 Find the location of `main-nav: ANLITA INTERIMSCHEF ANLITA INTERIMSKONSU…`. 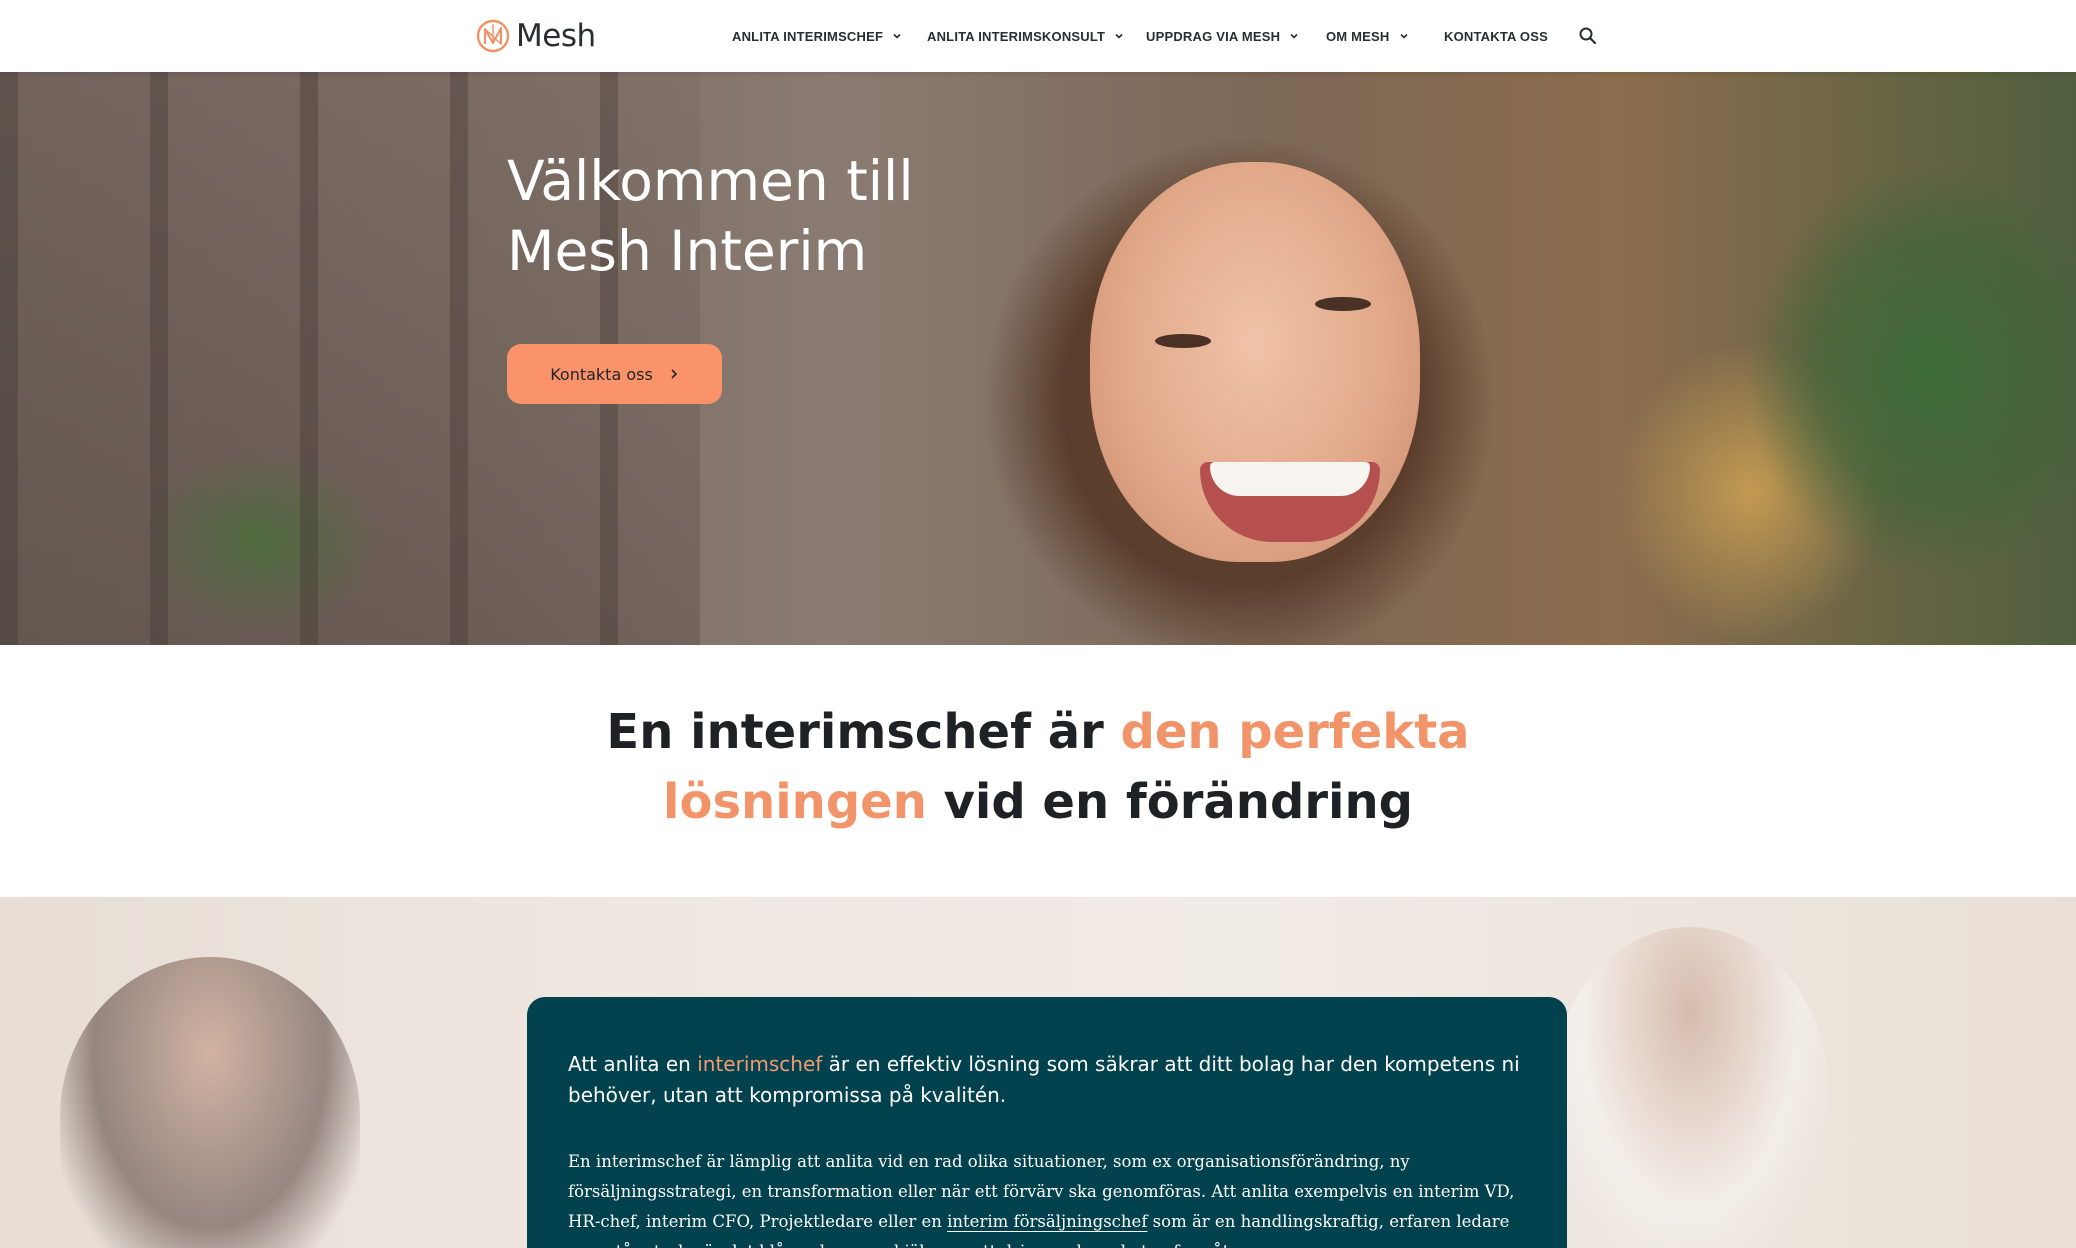

main-nav: ANLITA INTERIMSCHEF ANLITA INTERIMSKONSU… is located at coordinates (1038, 36).